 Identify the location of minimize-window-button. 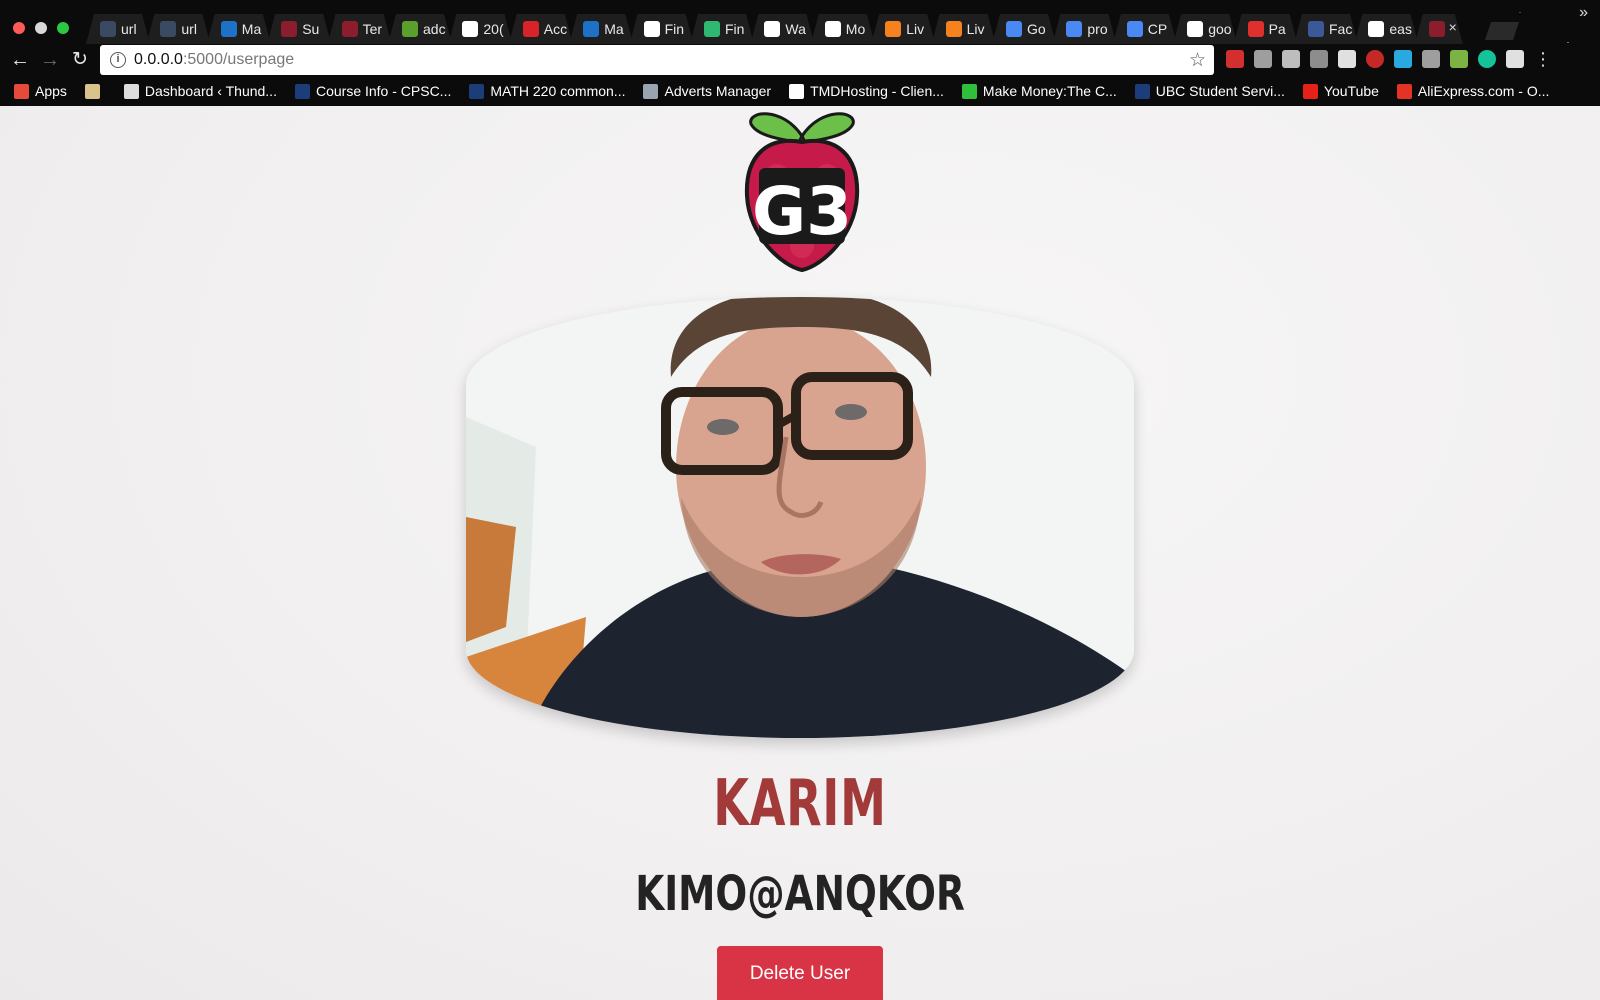
(41, 28).